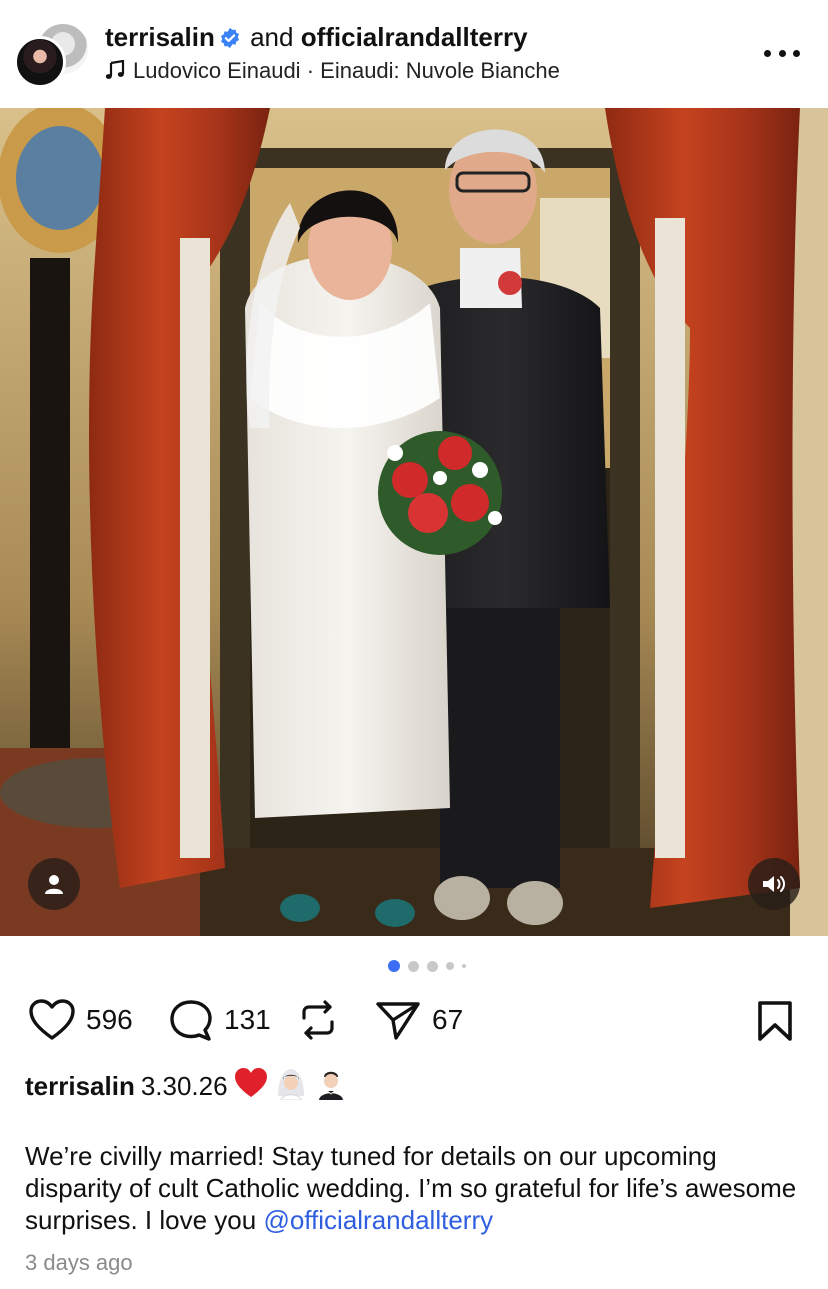 This screenshot has height=1289, width=828. I want to click on carousel-indicator, so click(427, 966).